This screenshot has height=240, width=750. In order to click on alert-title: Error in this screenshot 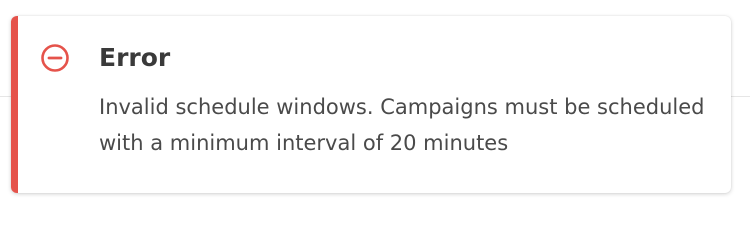, I will do `click(135, 57)`.